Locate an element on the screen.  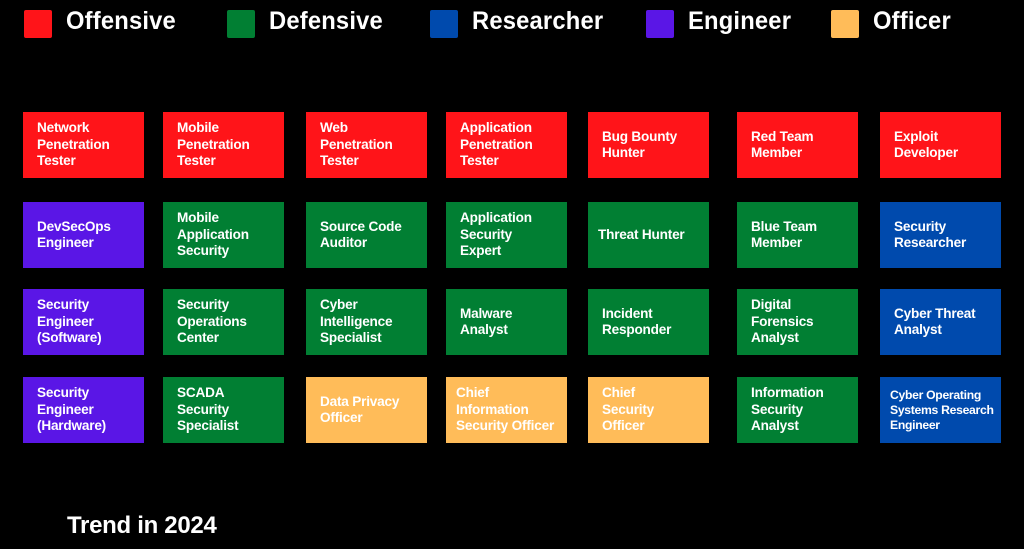
role-card-red-team-member: Red Team Member is located at coordinates (797, 145).